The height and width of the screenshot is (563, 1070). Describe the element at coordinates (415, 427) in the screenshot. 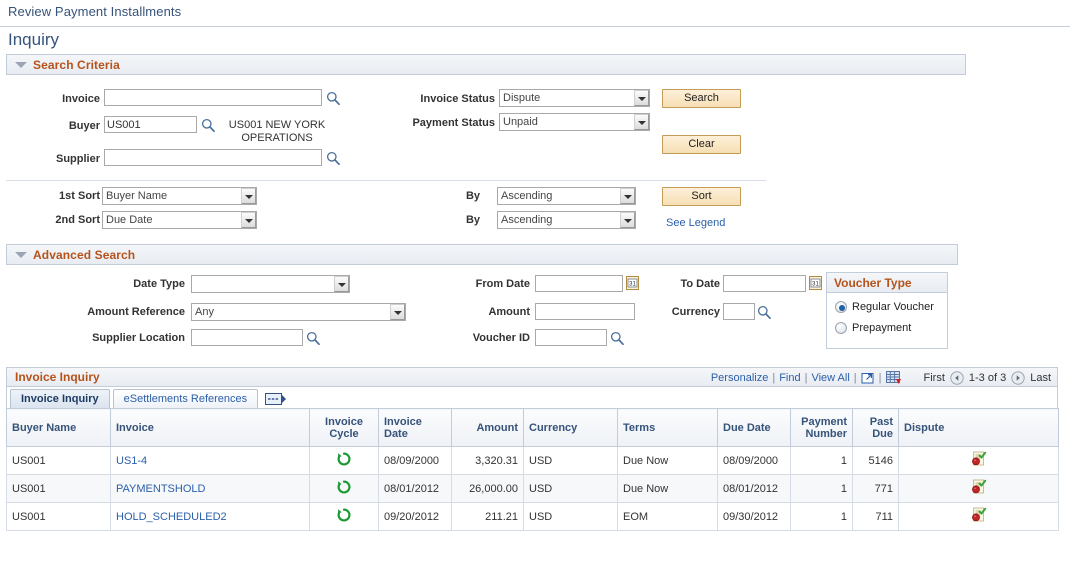

I see `col-invoice-date: Invoice Date` at that location.